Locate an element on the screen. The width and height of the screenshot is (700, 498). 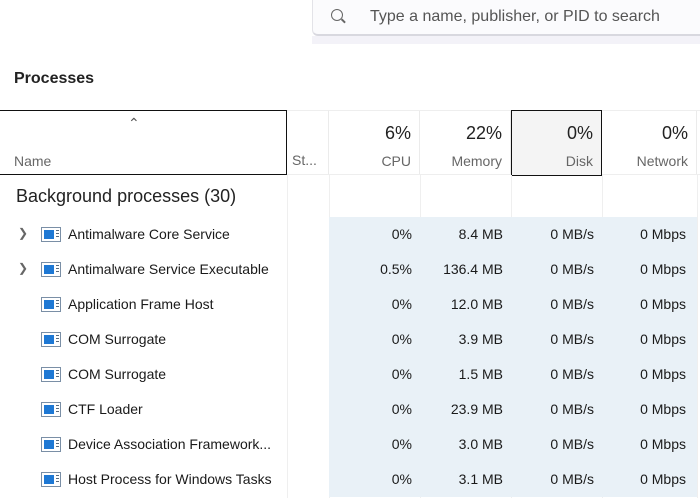
cpu-label: CPU is located at coordinates (396, 161).